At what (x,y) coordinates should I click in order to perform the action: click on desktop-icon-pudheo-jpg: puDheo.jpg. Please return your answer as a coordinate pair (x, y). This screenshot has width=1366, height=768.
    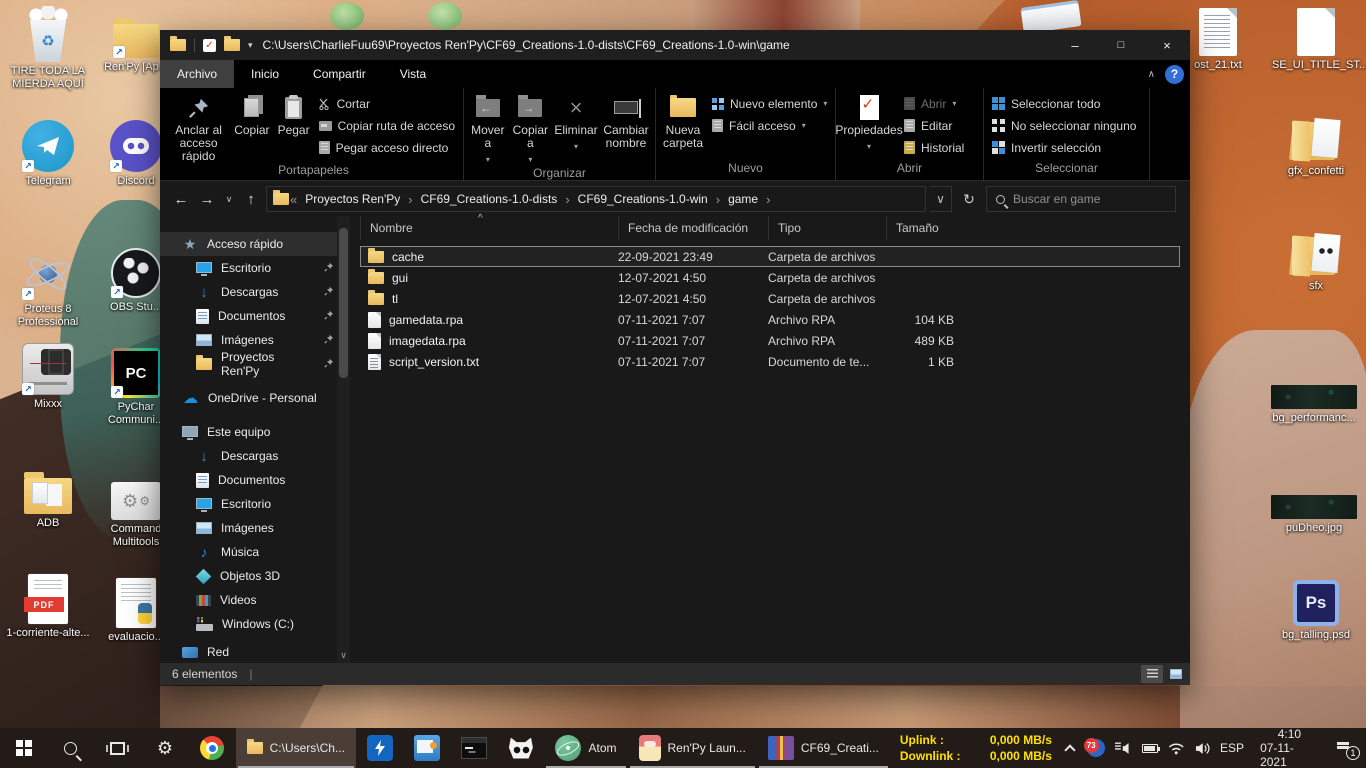
    Looking at the image, I should click on (1314, 515).